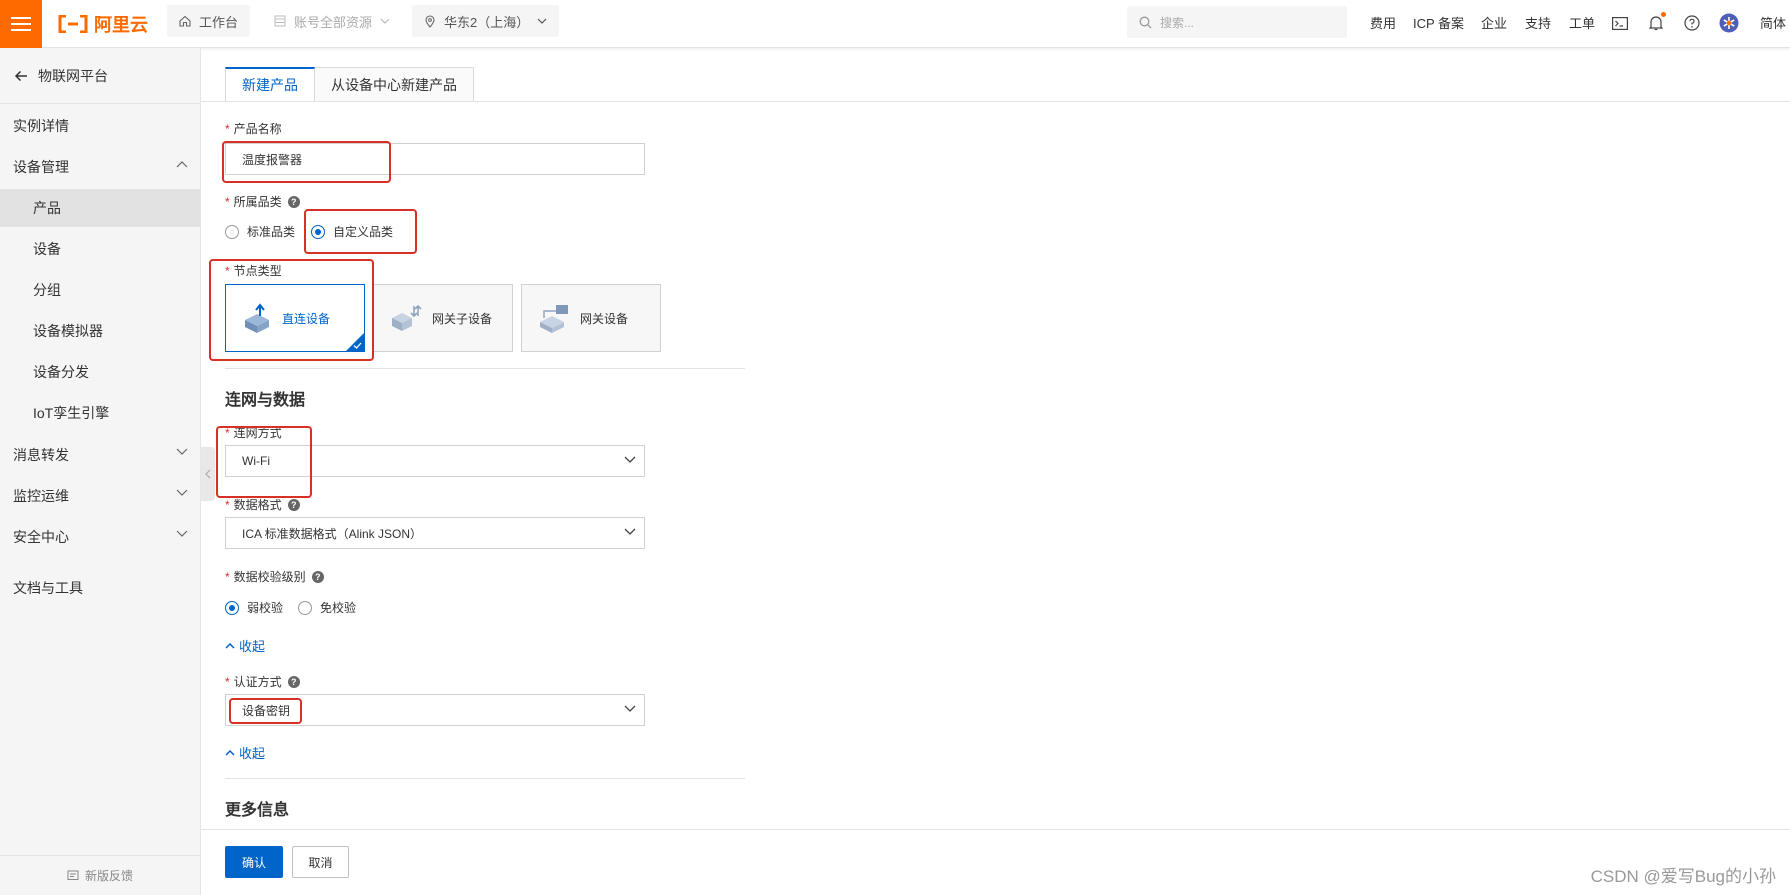 The height and width of the screenshot is (895, 1790). I want to click on node-card-direct-device: 直连设备, so click(295, 318).